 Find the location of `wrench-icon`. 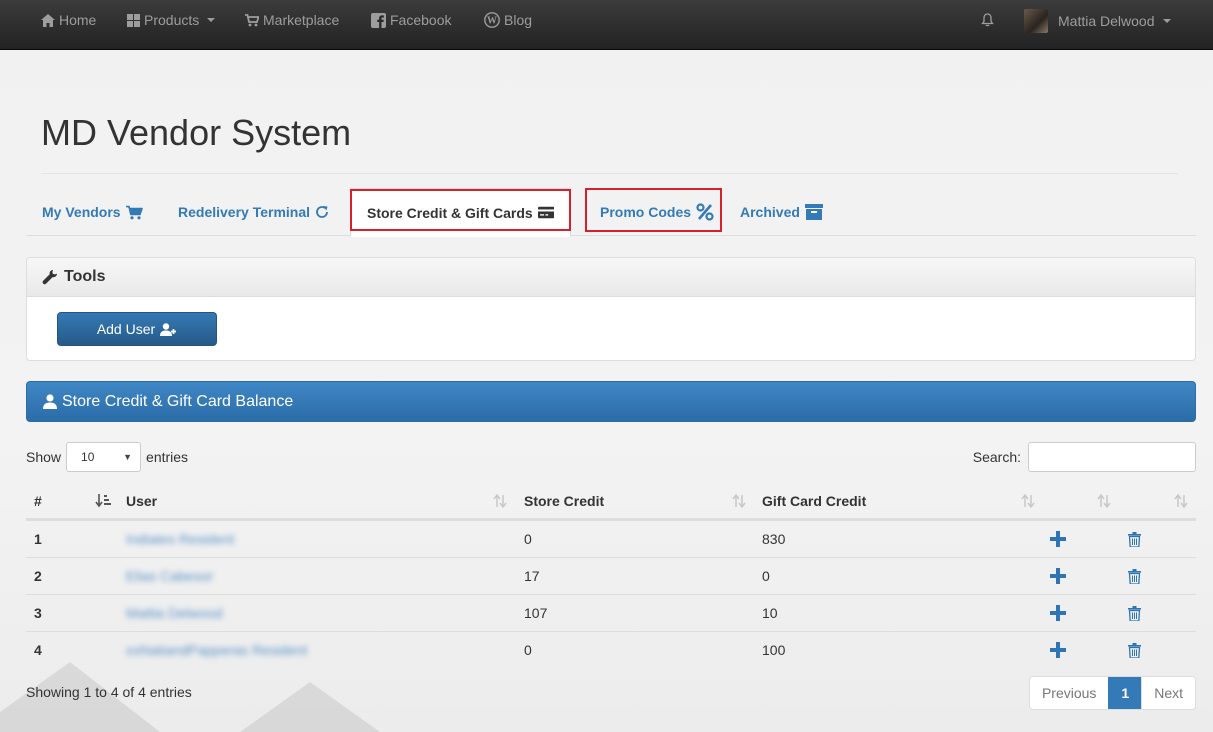

wrench-icon is located at coordinates (49, 277).